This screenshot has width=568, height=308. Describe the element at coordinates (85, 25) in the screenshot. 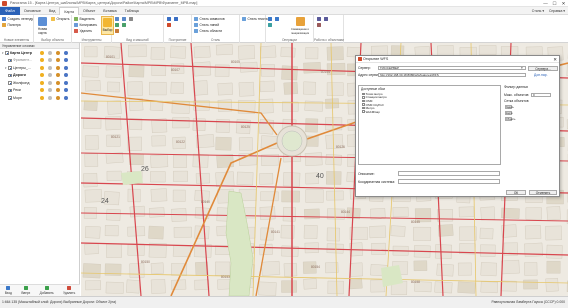

I see `copy-button: Копировать` at that location.